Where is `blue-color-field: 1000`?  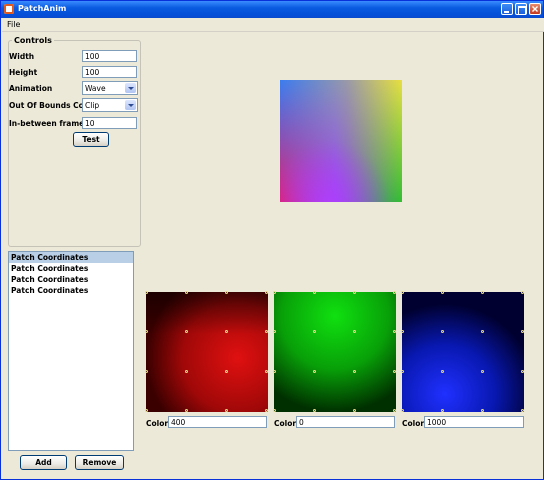 blue-color-field: 1000 is located at coordinates (474, 422).